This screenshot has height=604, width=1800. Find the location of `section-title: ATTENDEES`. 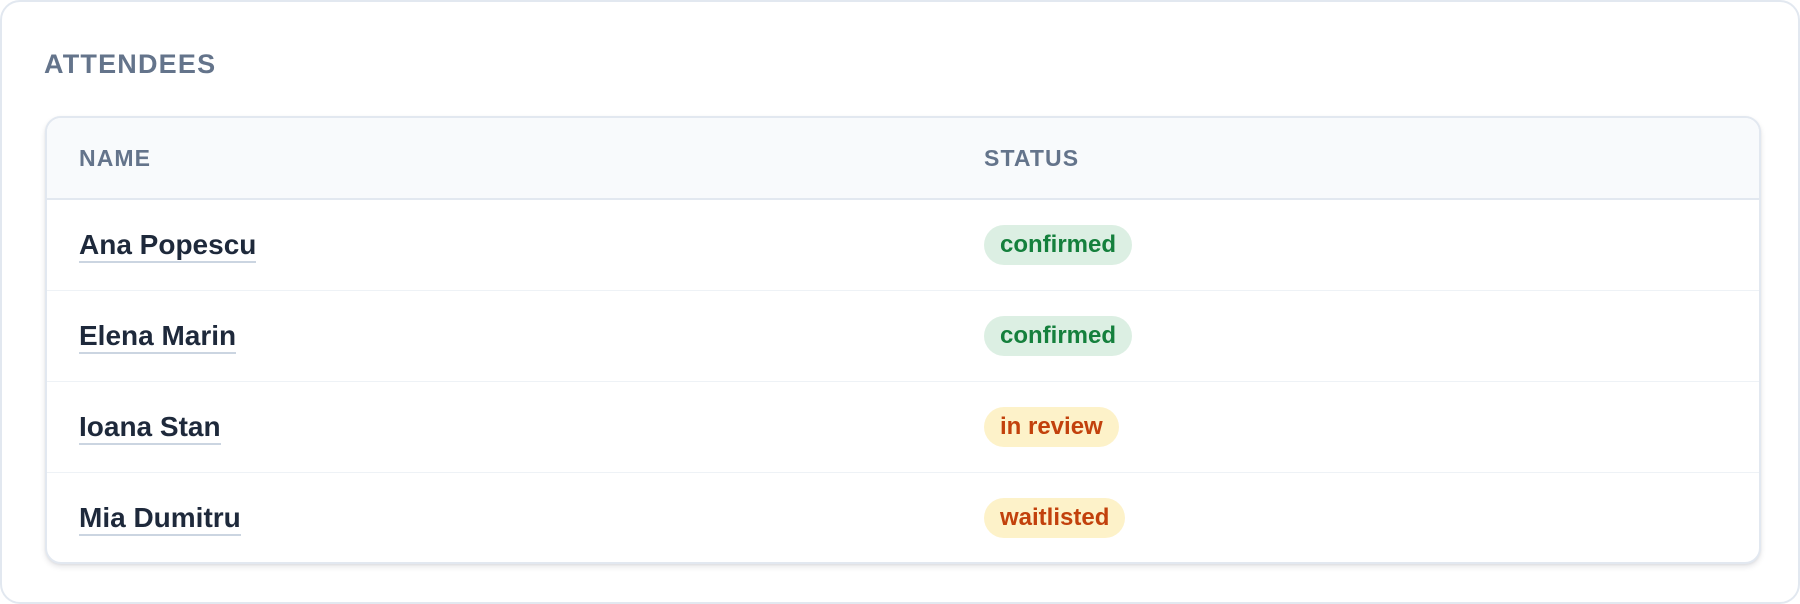

section-title: ATTENDEES is located at coordinates (130, 64).